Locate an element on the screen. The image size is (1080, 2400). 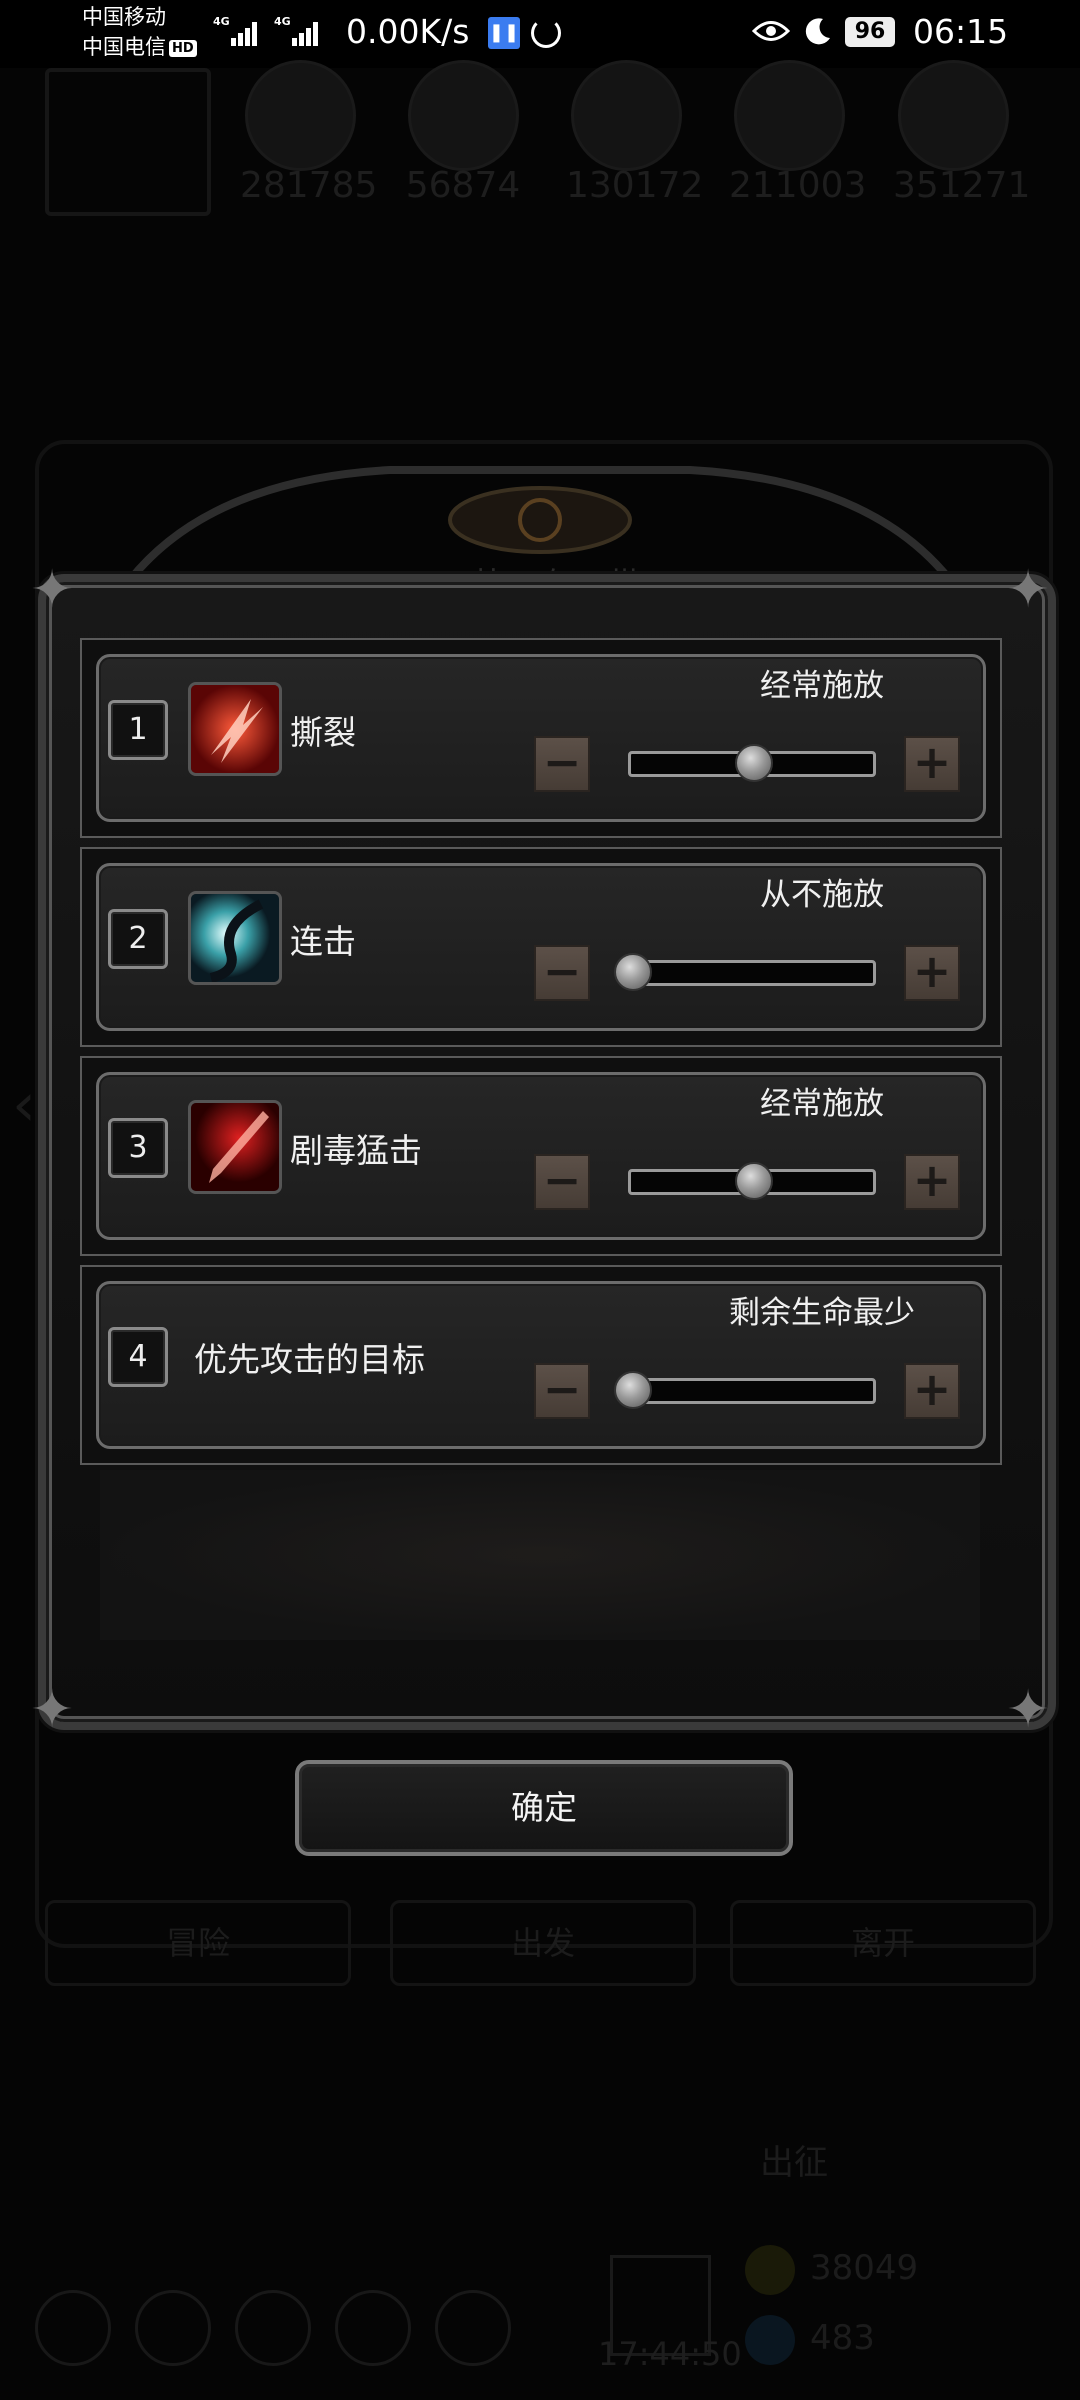
gem-icon is located at coordinates (770, 2340).